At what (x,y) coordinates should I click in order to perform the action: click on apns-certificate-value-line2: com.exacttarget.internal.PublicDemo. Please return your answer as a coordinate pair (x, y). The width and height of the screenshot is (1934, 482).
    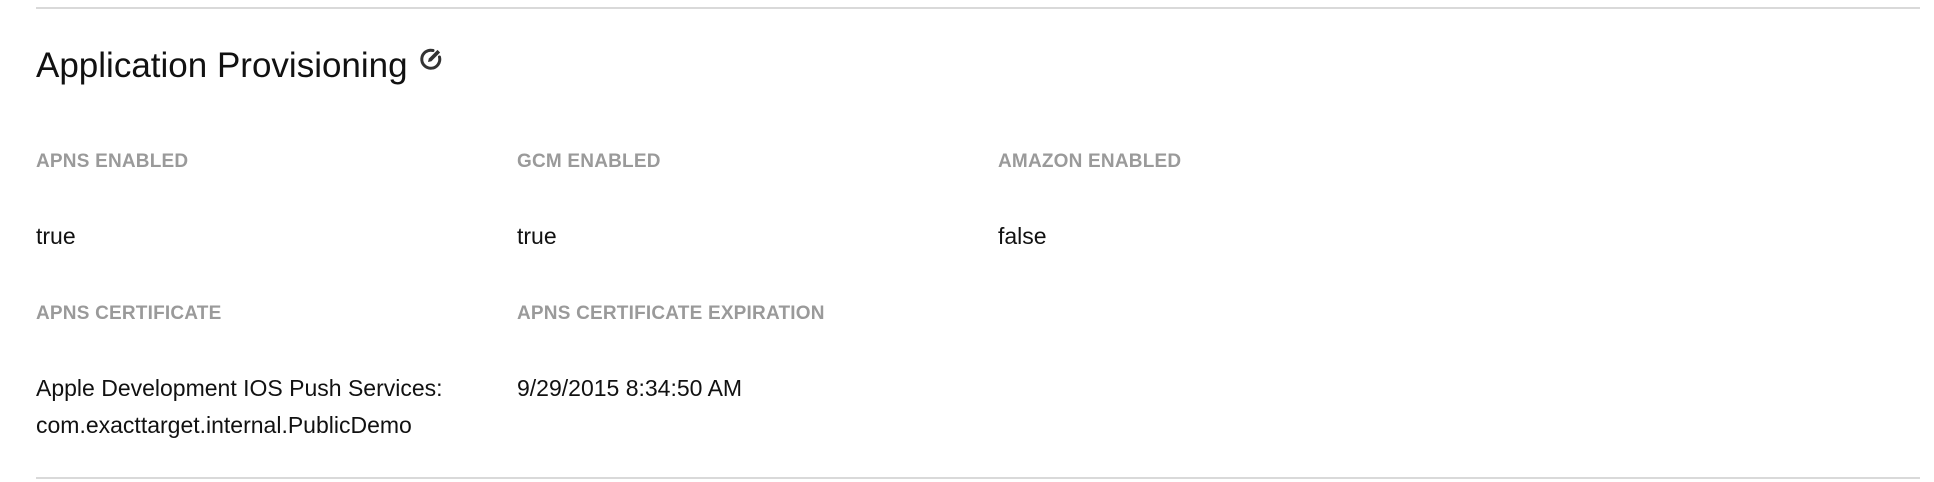
    Looking at the image, I should click on (224, 425).